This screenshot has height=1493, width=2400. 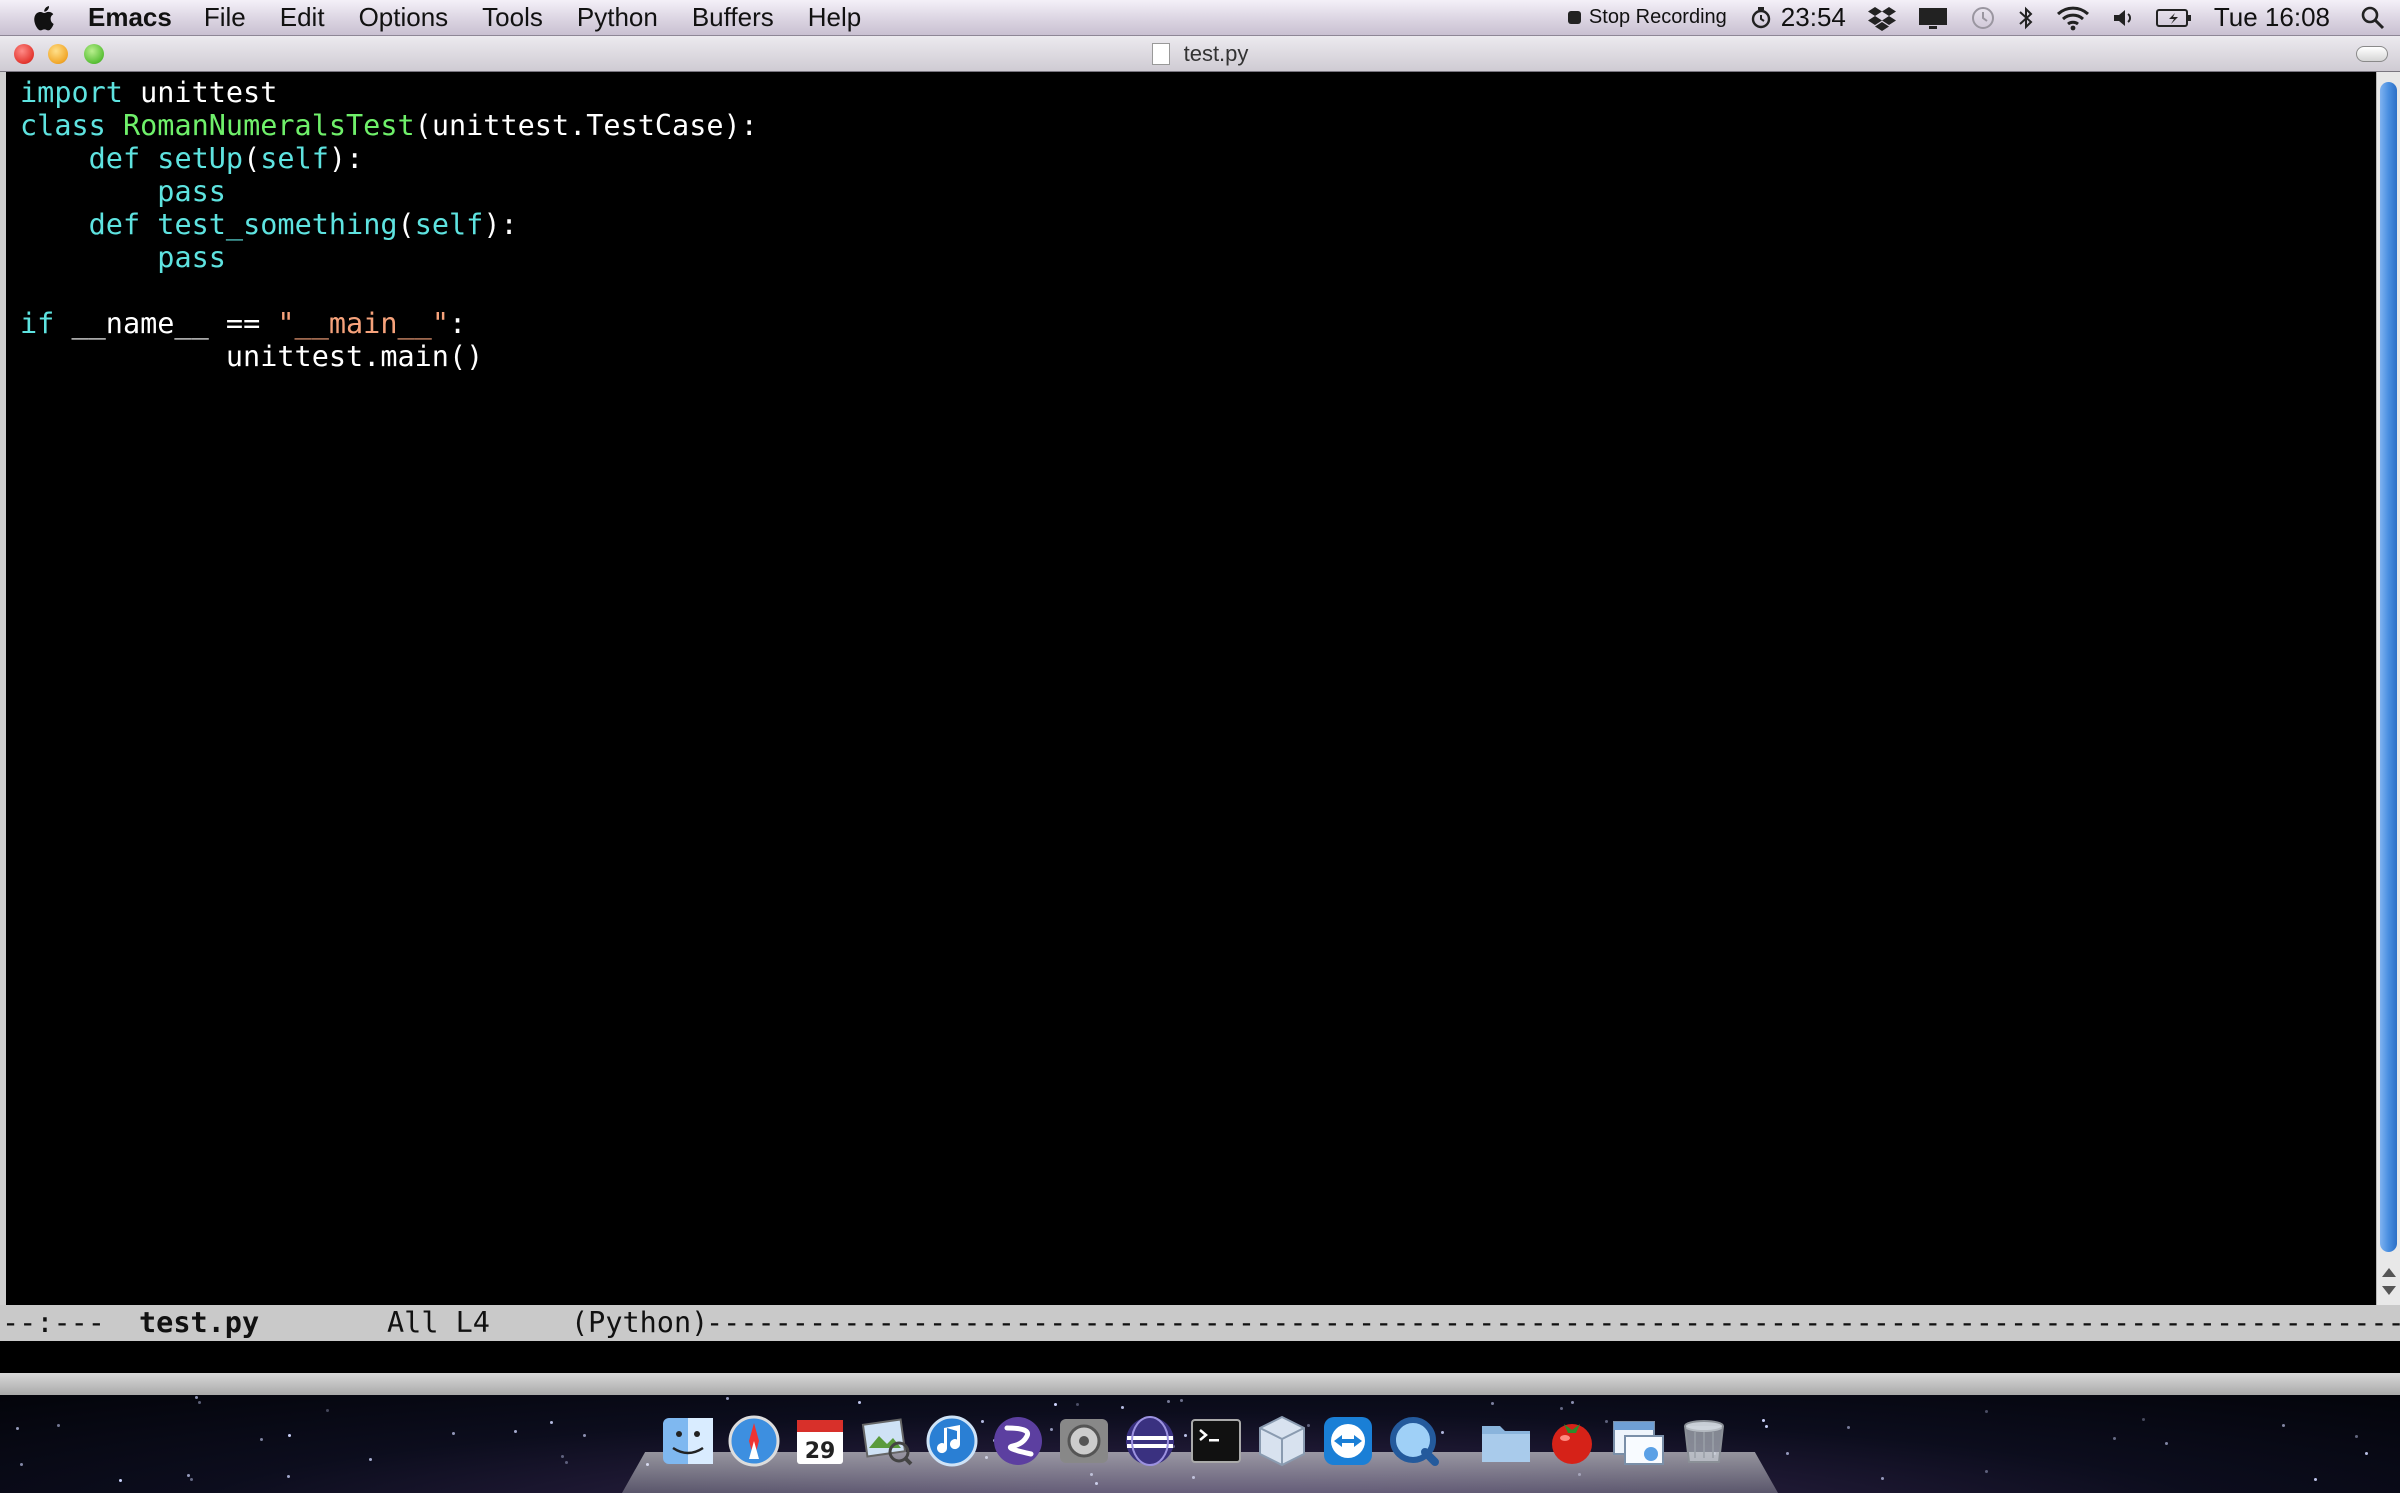 What do you see at coordinates (192, 158) in the screenshot?
I see `code-line: def setUp(self):` at bounding box center [192, 158].